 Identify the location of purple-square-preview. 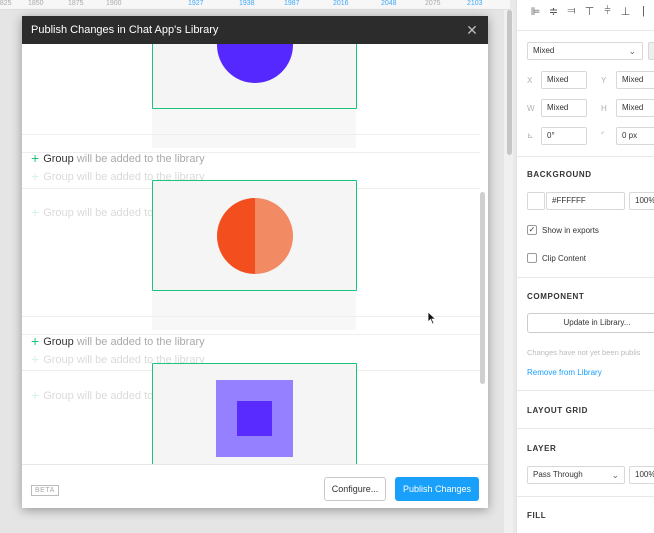
(254, 418).